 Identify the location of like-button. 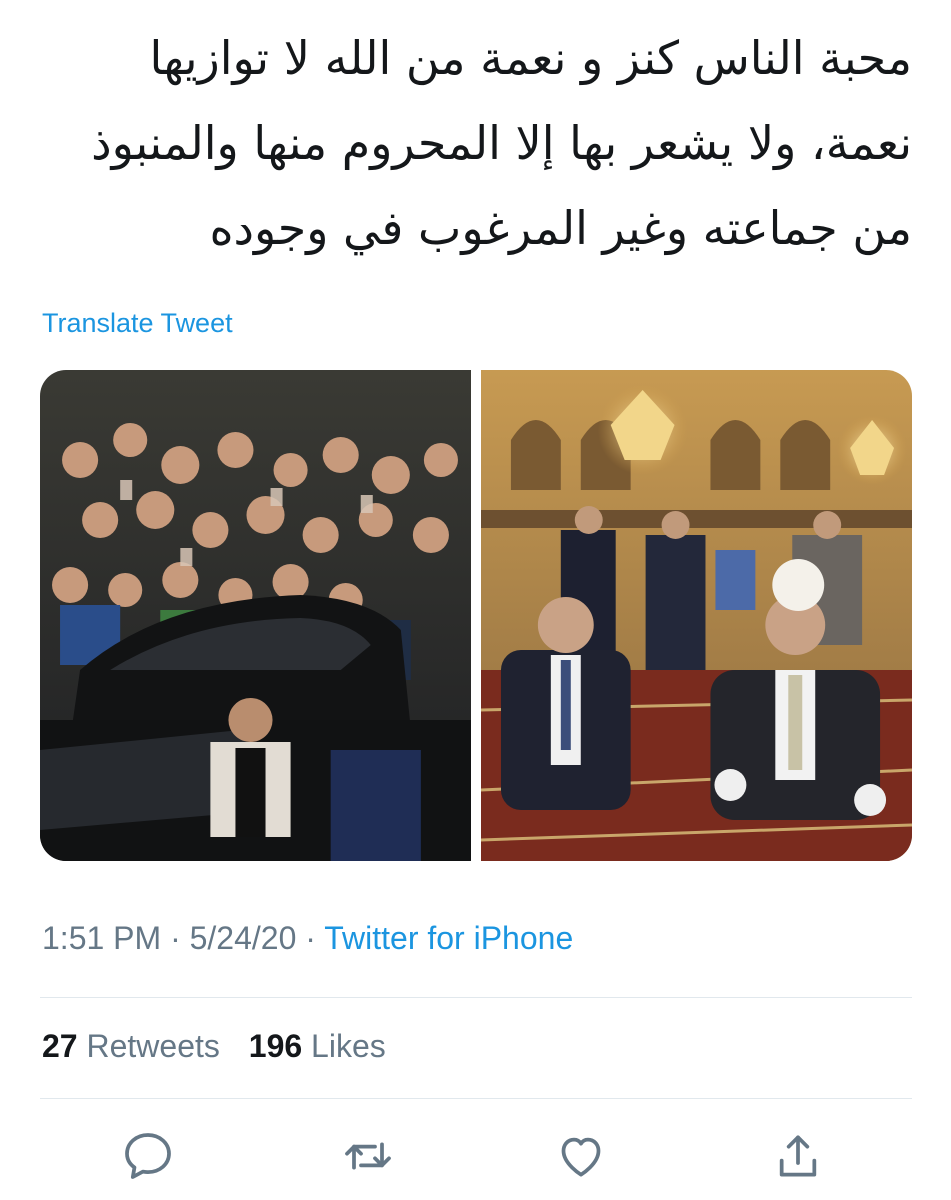
(581, 1156).